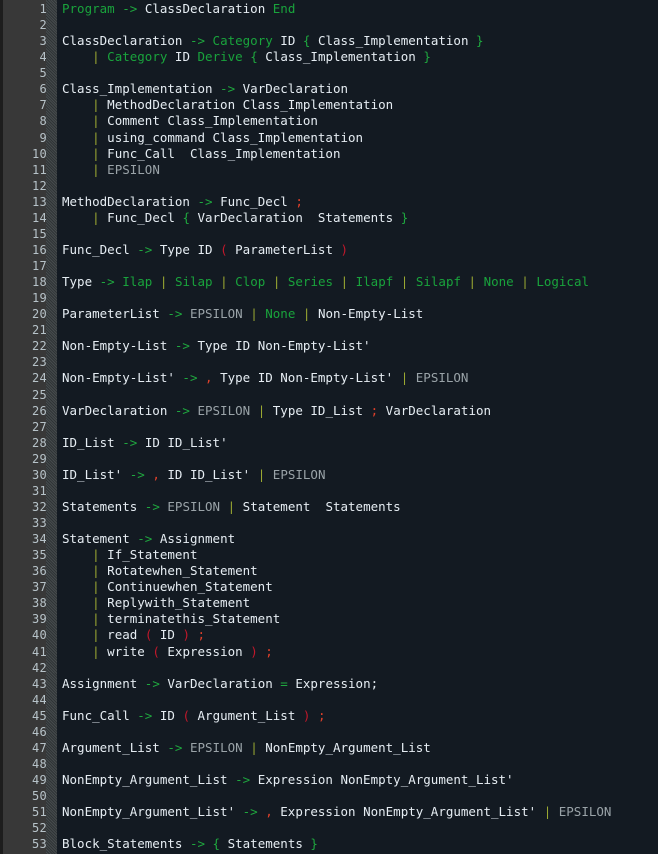  I want to click on code-line: ID_List' -> , ID ID_List' | EPSILON, so click(360, 475).